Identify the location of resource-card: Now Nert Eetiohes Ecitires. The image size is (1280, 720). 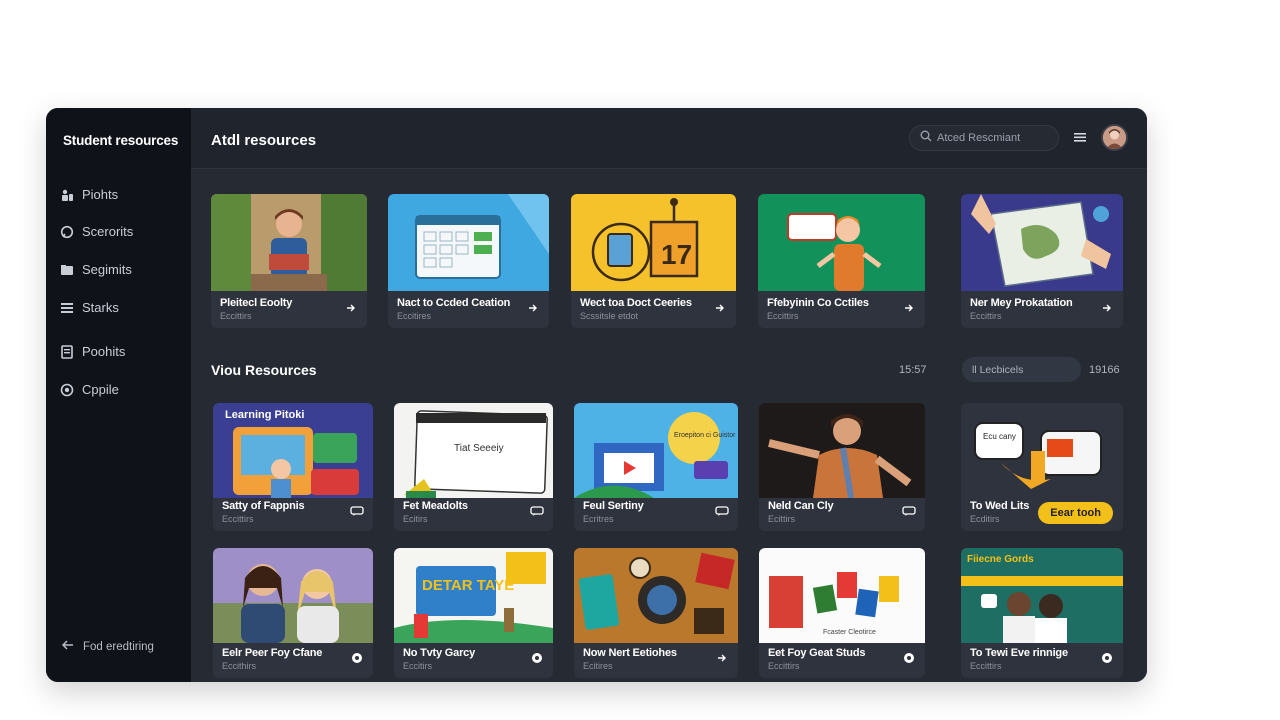
(656, 613).